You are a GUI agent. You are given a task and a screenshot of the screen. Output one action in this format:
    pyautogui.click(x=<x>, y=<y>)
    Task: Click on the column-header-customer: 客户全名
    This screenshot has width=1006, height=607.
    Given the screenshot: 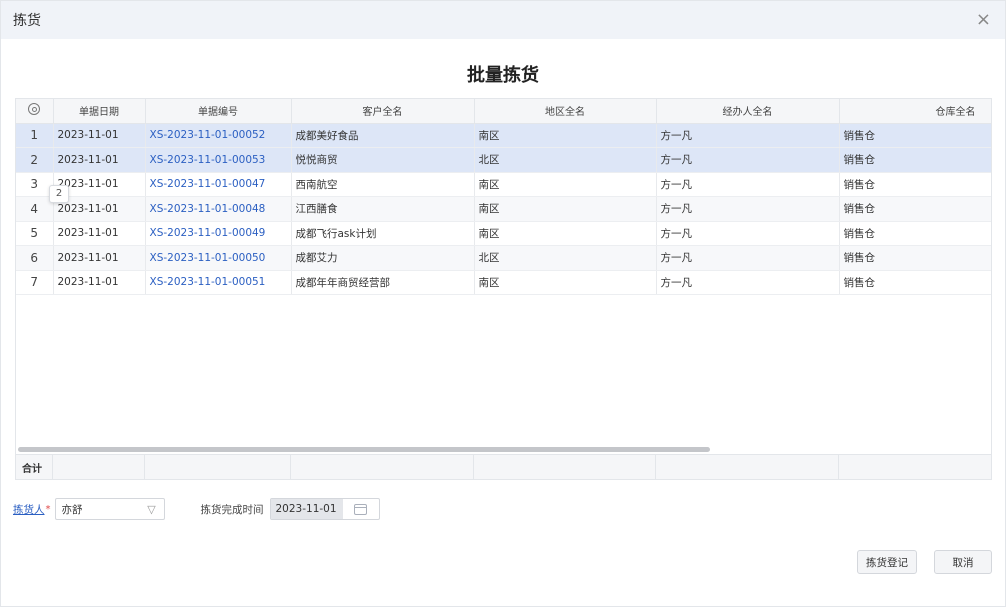 What is the action you would take?
    pyautogui.click(x=383, y=111)
    